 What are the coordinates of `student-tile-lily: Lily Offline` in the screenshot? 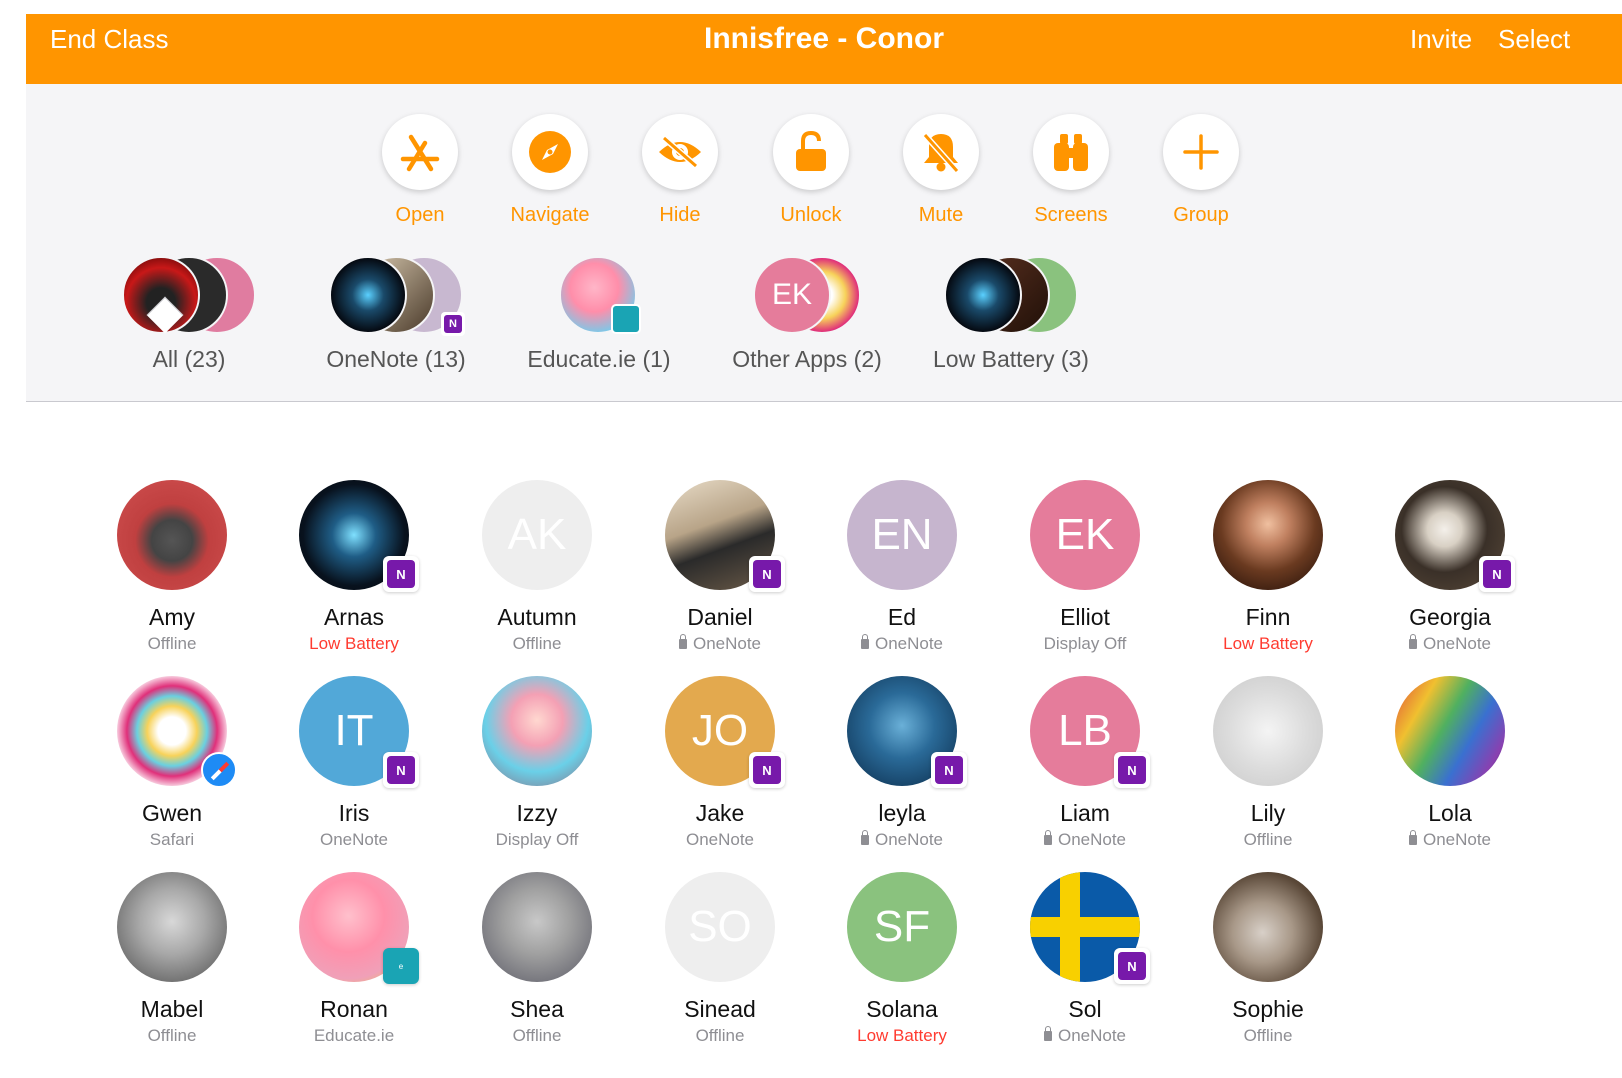 It's located at (1268, 763).